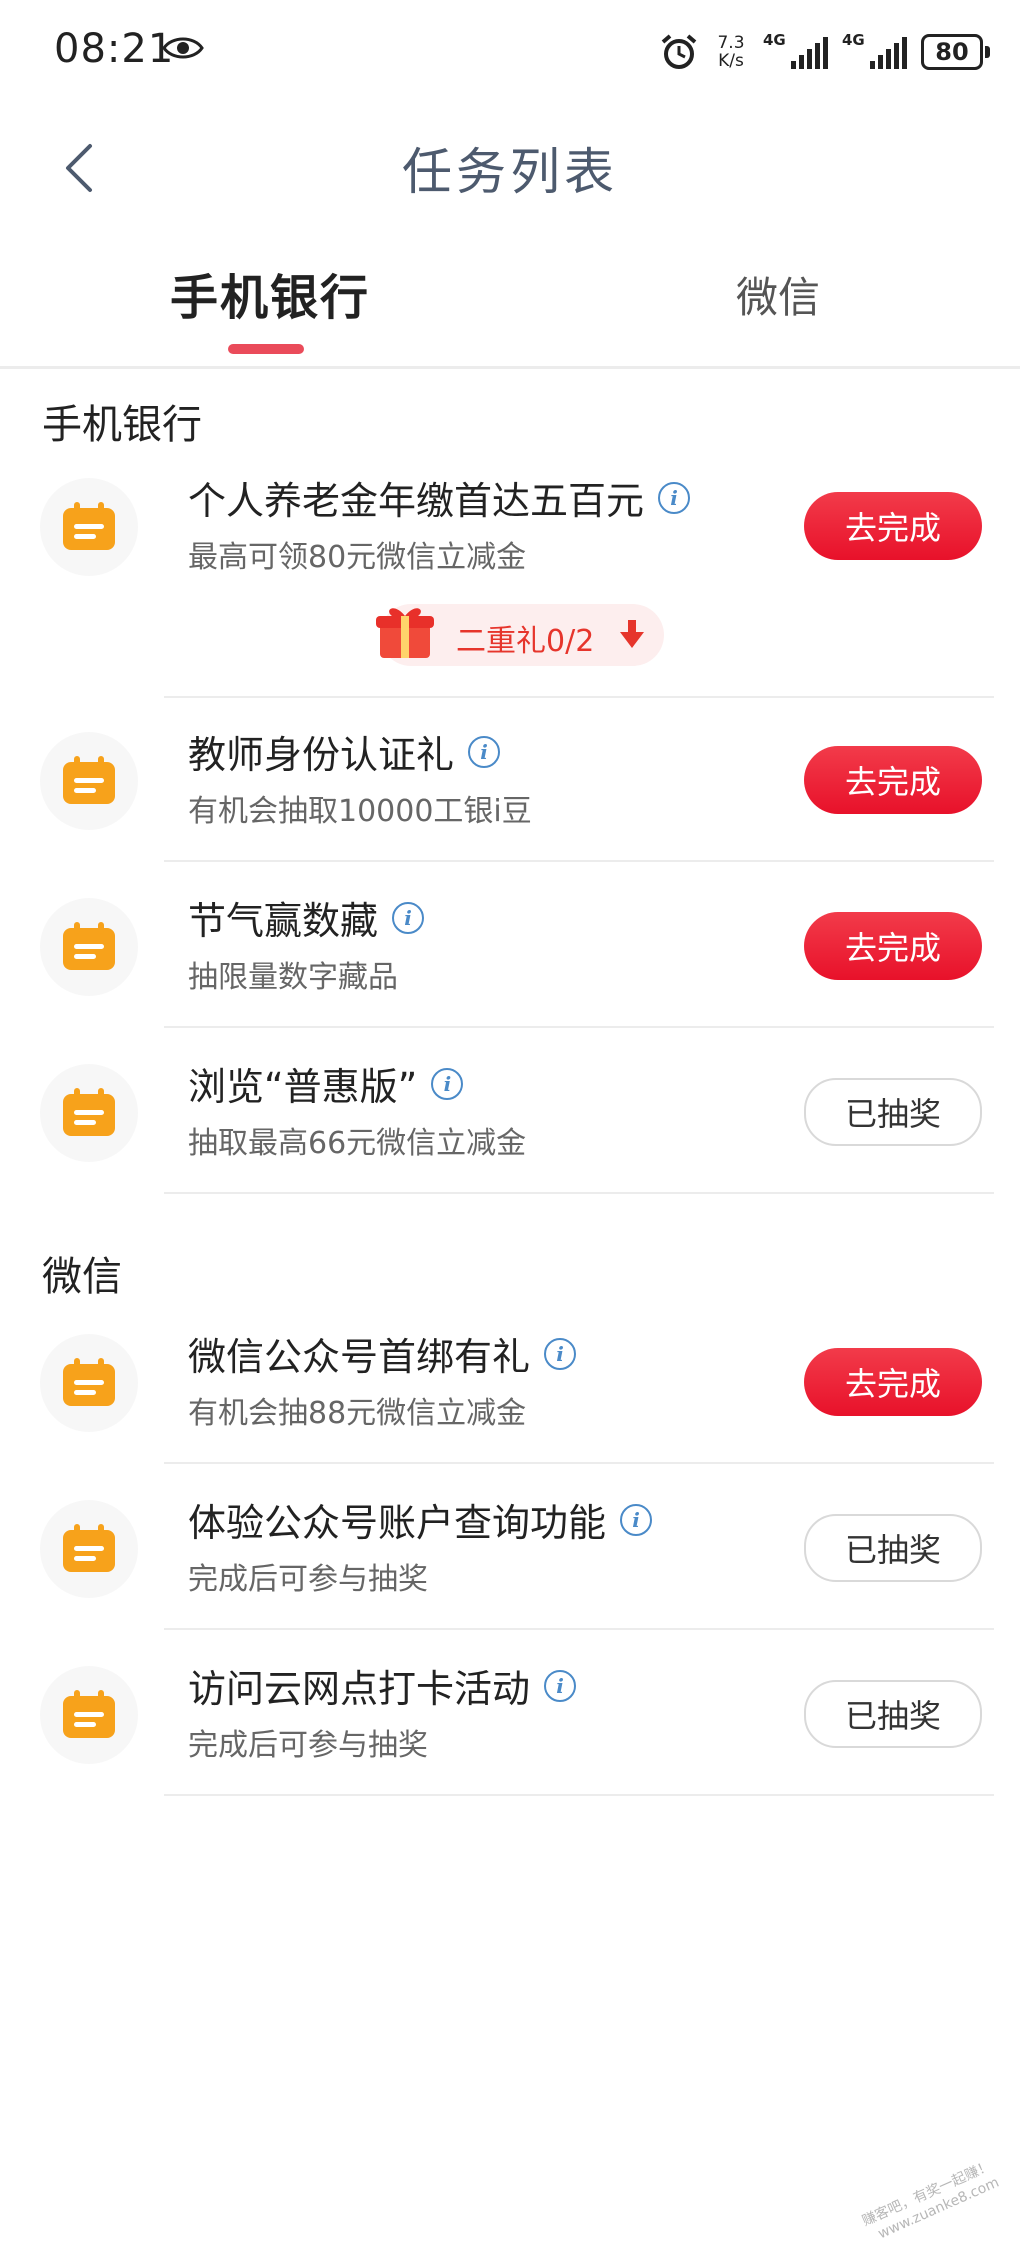 This screenshot has height=2247, width=1020. Describe the element at coordinates (266, 349) in the screenshot. I see `tab-active-indicator` at that location.